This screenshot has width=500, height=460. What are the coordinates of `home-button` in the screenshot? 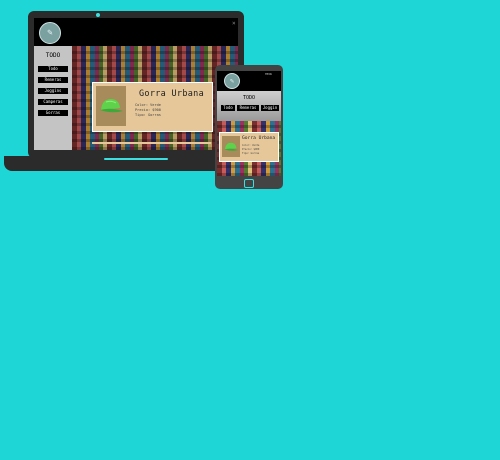 It's located at (249, 183).